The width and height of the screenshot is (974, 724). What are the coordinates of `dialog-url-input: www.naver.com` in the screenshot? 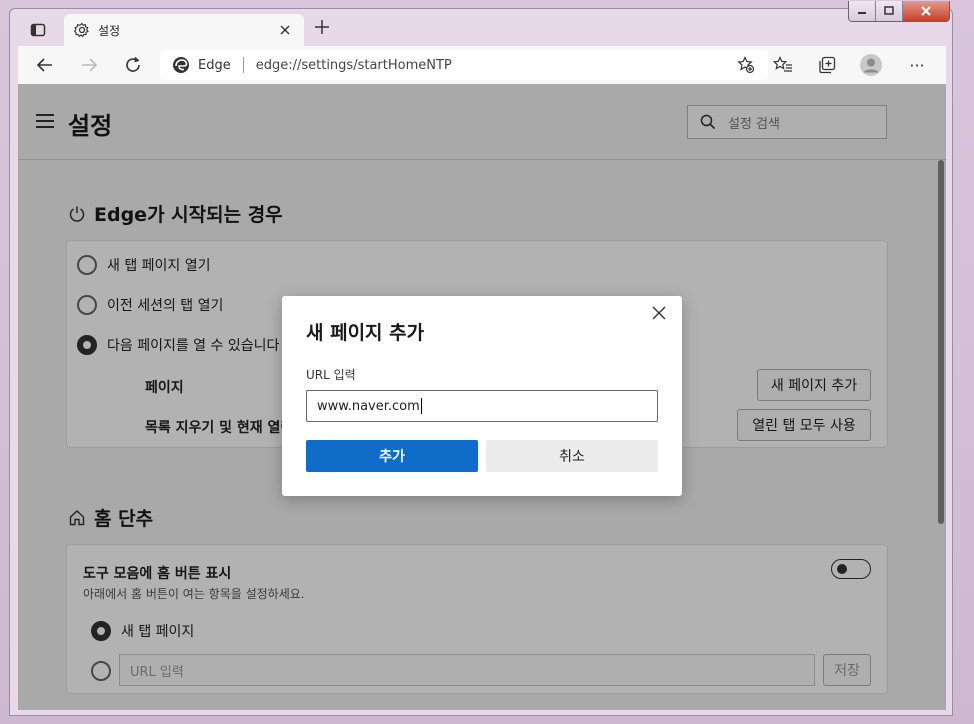 It's located at (482, 406).